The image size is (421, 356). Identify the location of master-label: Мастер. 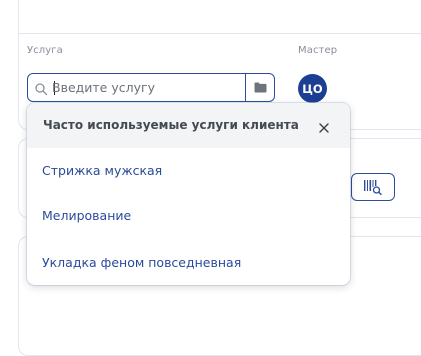
(318, 50).